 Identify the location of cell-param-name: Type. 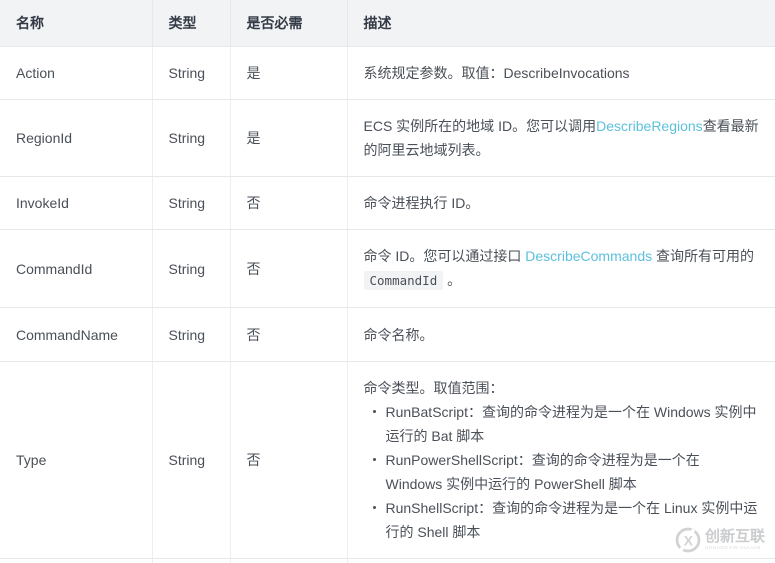
(76, 460).